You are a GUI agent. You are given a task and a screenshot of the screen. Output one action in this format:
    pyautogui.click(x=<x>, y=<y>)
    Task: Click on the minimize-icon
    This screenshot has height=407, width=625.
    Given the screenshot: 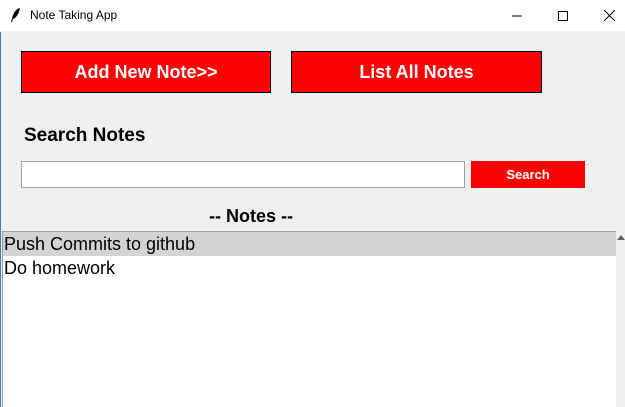 What is the action you would take?
    pyautogui.click(x=517, y=15)
    